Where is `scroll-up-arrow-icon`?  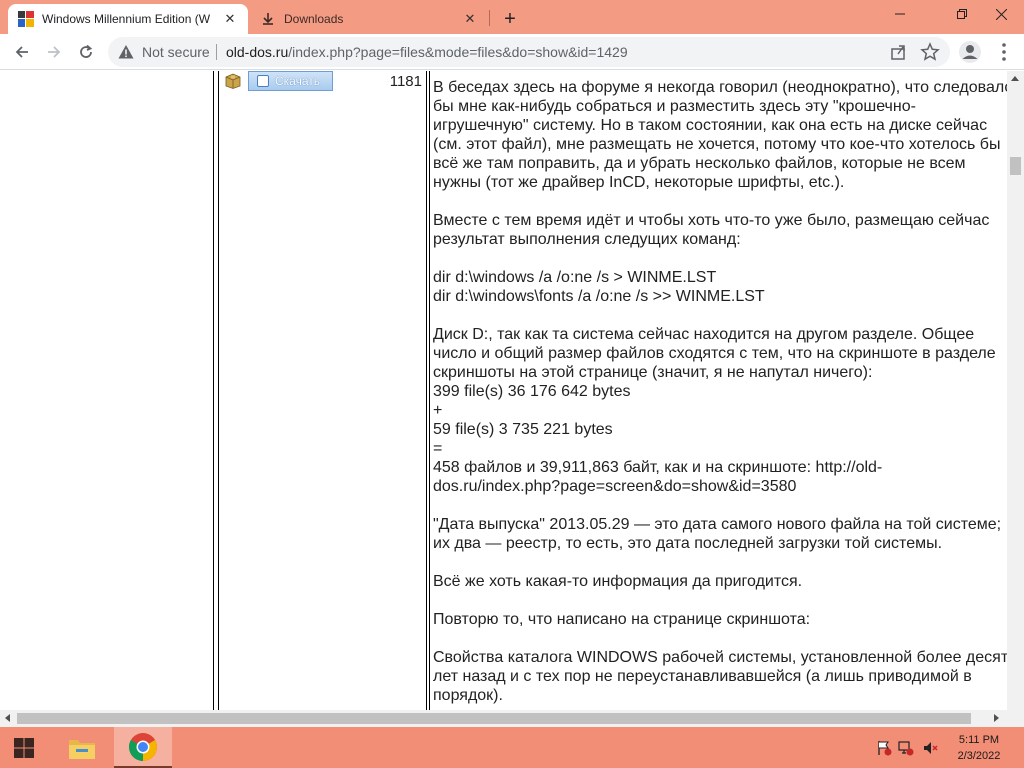 scroll-up-arrow-icon is located at coordinates (1015, 78).